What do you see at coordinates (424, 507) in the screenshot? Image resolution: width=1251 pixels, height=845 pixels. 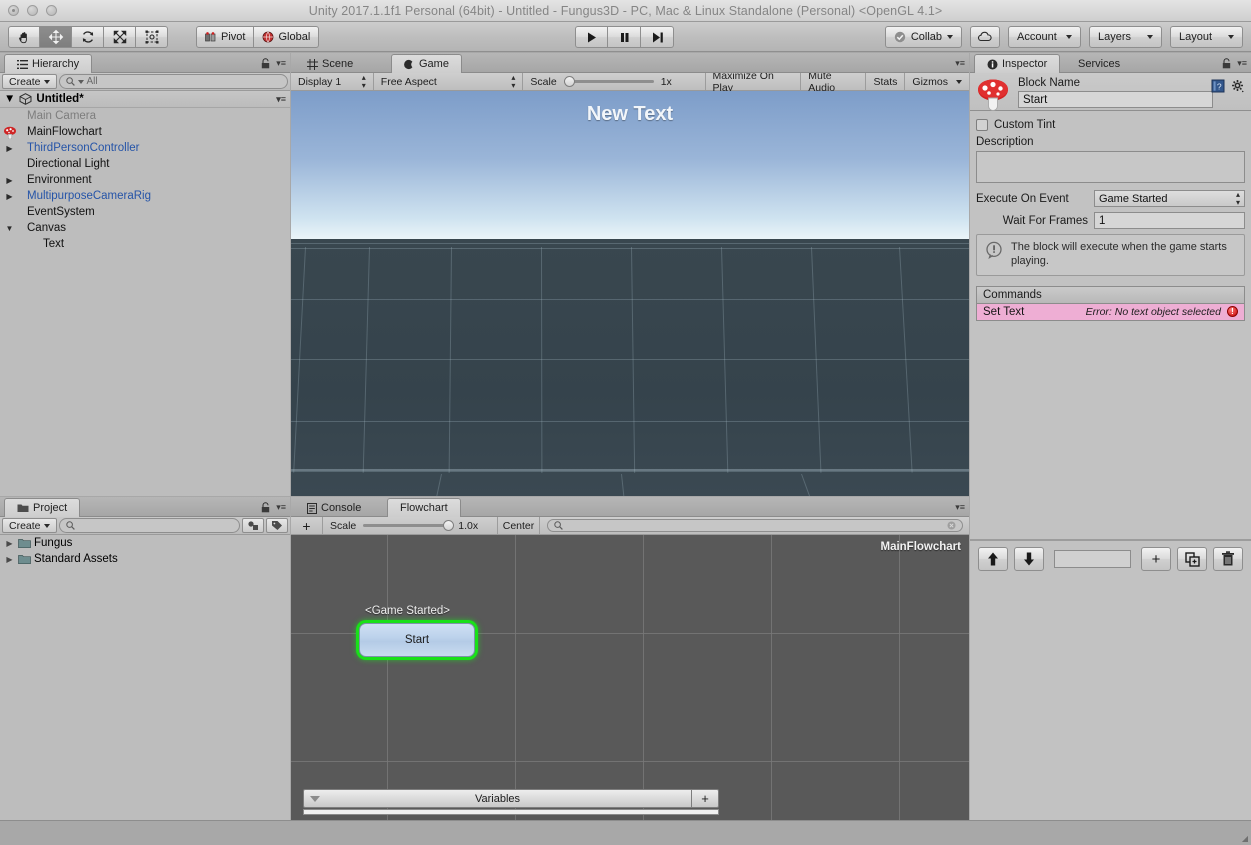 I see `tab-flowchart: Flowchart` at bounding box center [424, 507].